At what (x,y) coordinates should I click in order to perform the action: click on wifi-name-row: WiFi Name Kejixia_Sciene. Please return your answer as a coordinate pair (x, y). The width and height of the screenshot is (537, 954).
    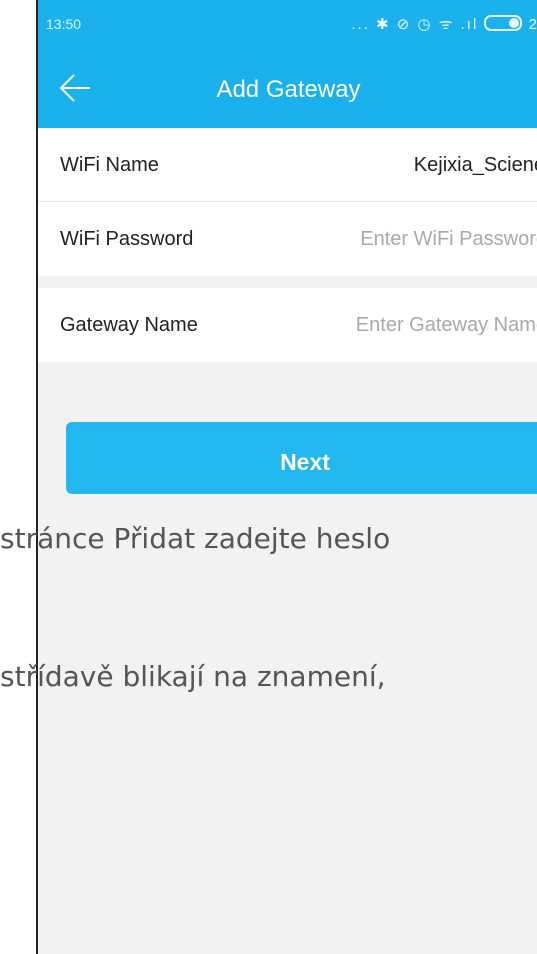
    Looking at the image, I should click on (287, 165).